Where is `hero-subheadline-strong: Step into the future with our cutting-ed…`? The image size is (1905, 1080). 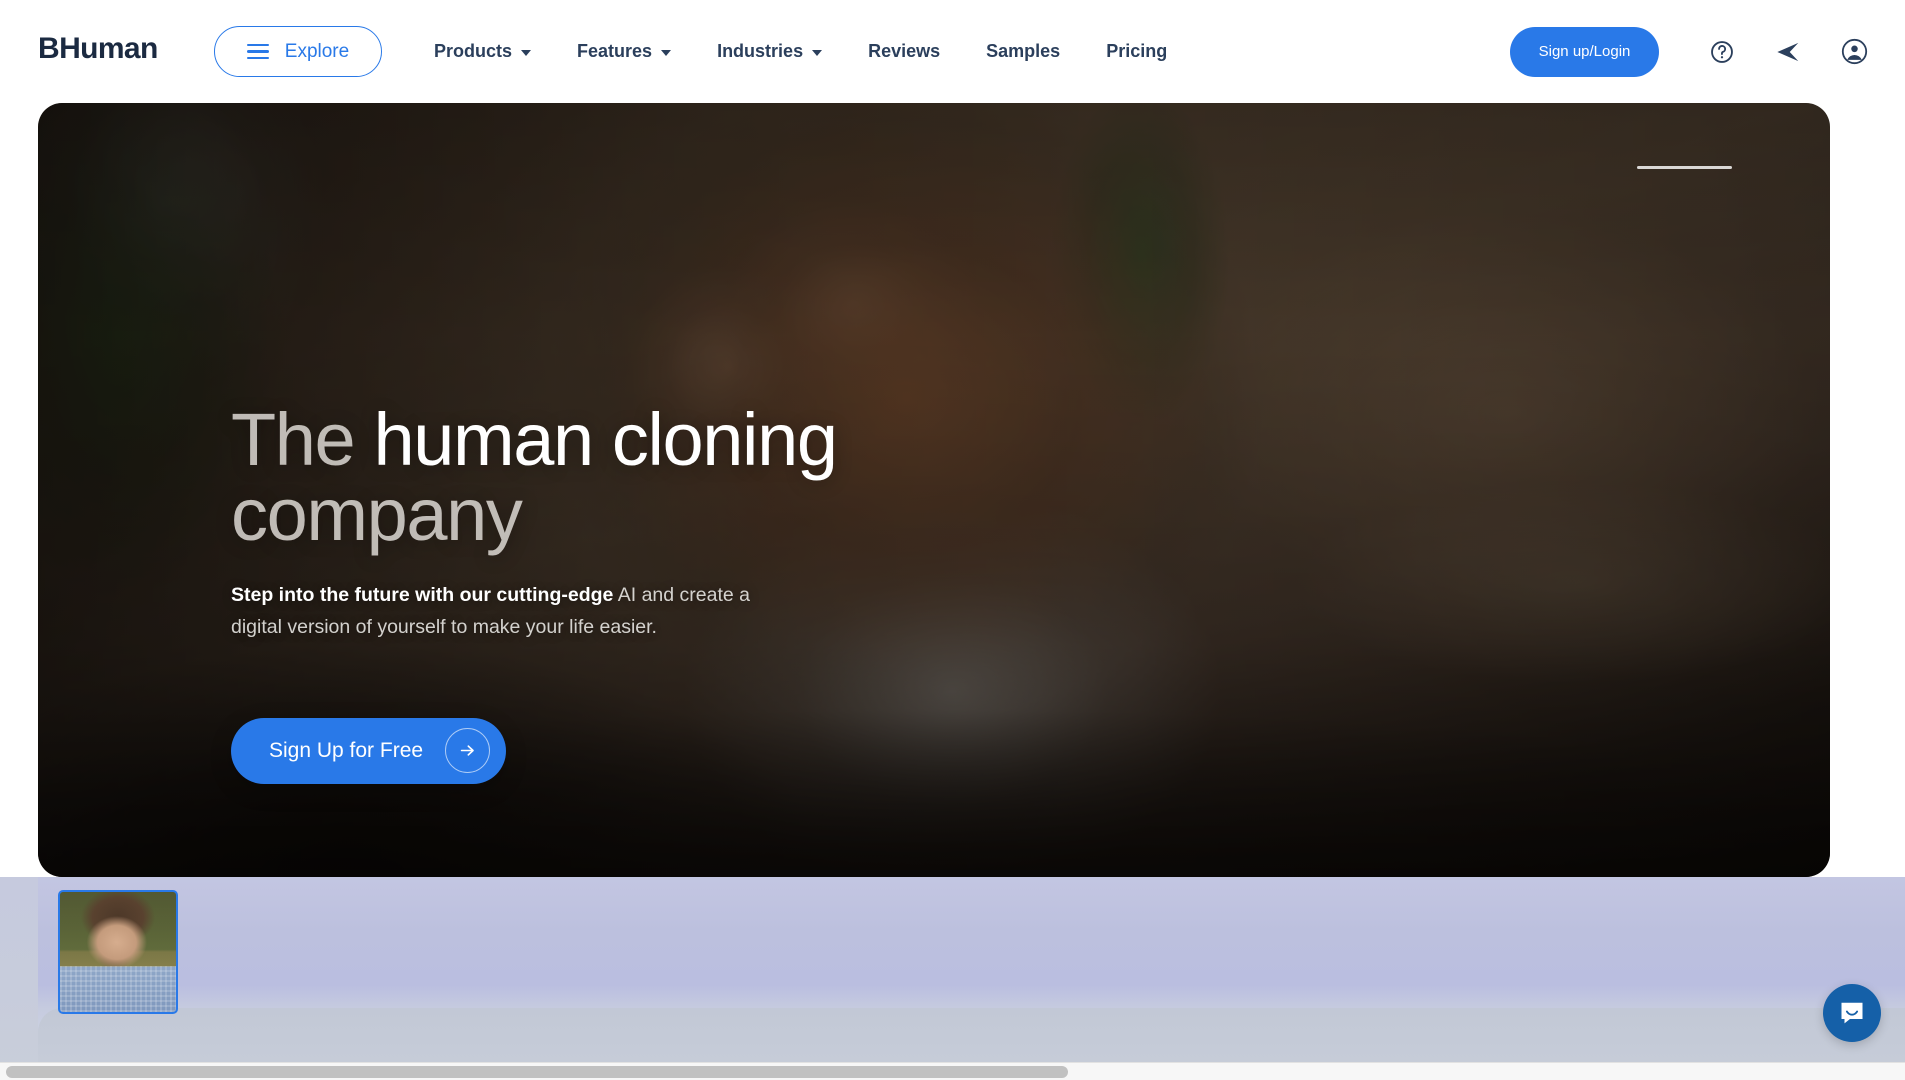 hero-subheadline-strong: Step into the future with our cutting-ed… is located at coordinates (422, 595).